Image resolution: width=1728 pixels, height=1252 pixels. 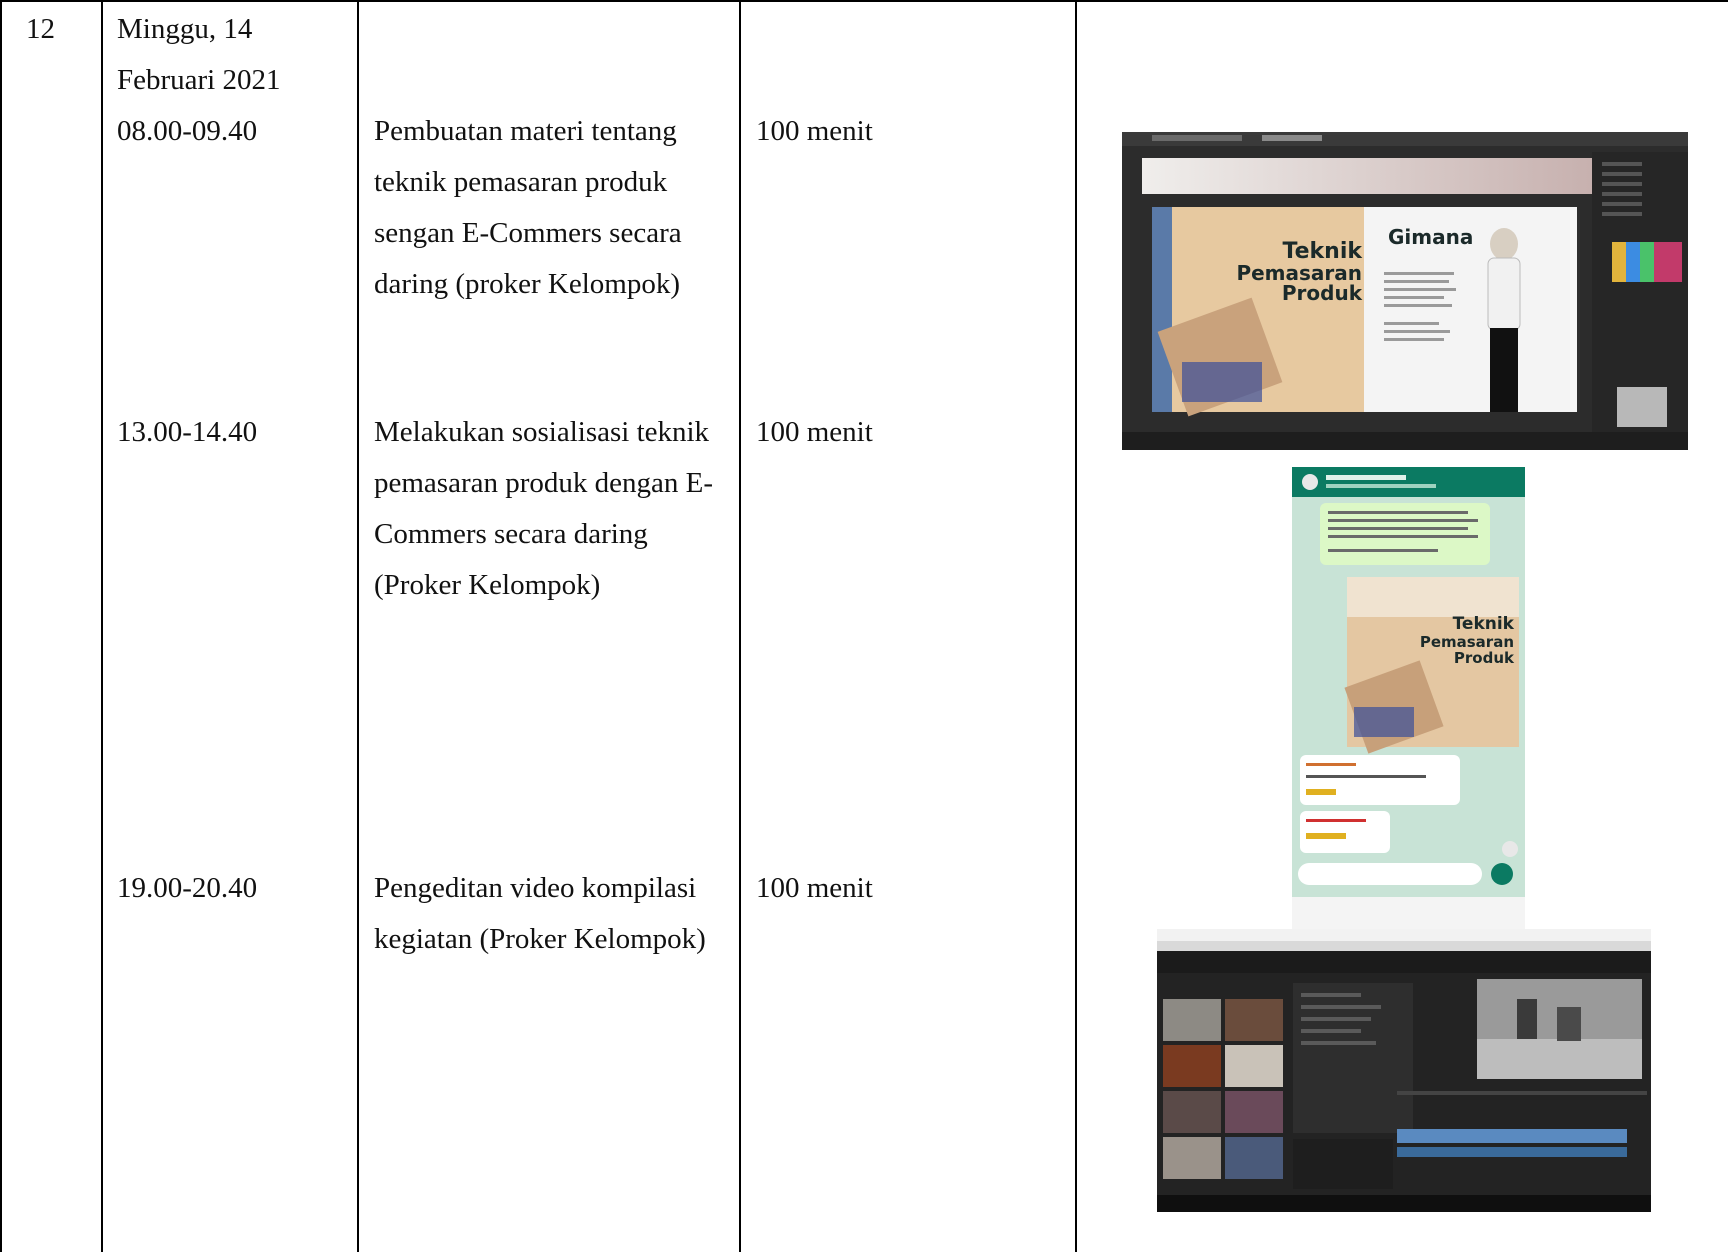 I want to click on chat-image-title-line3: Produk, so click(x=1484, y=658).